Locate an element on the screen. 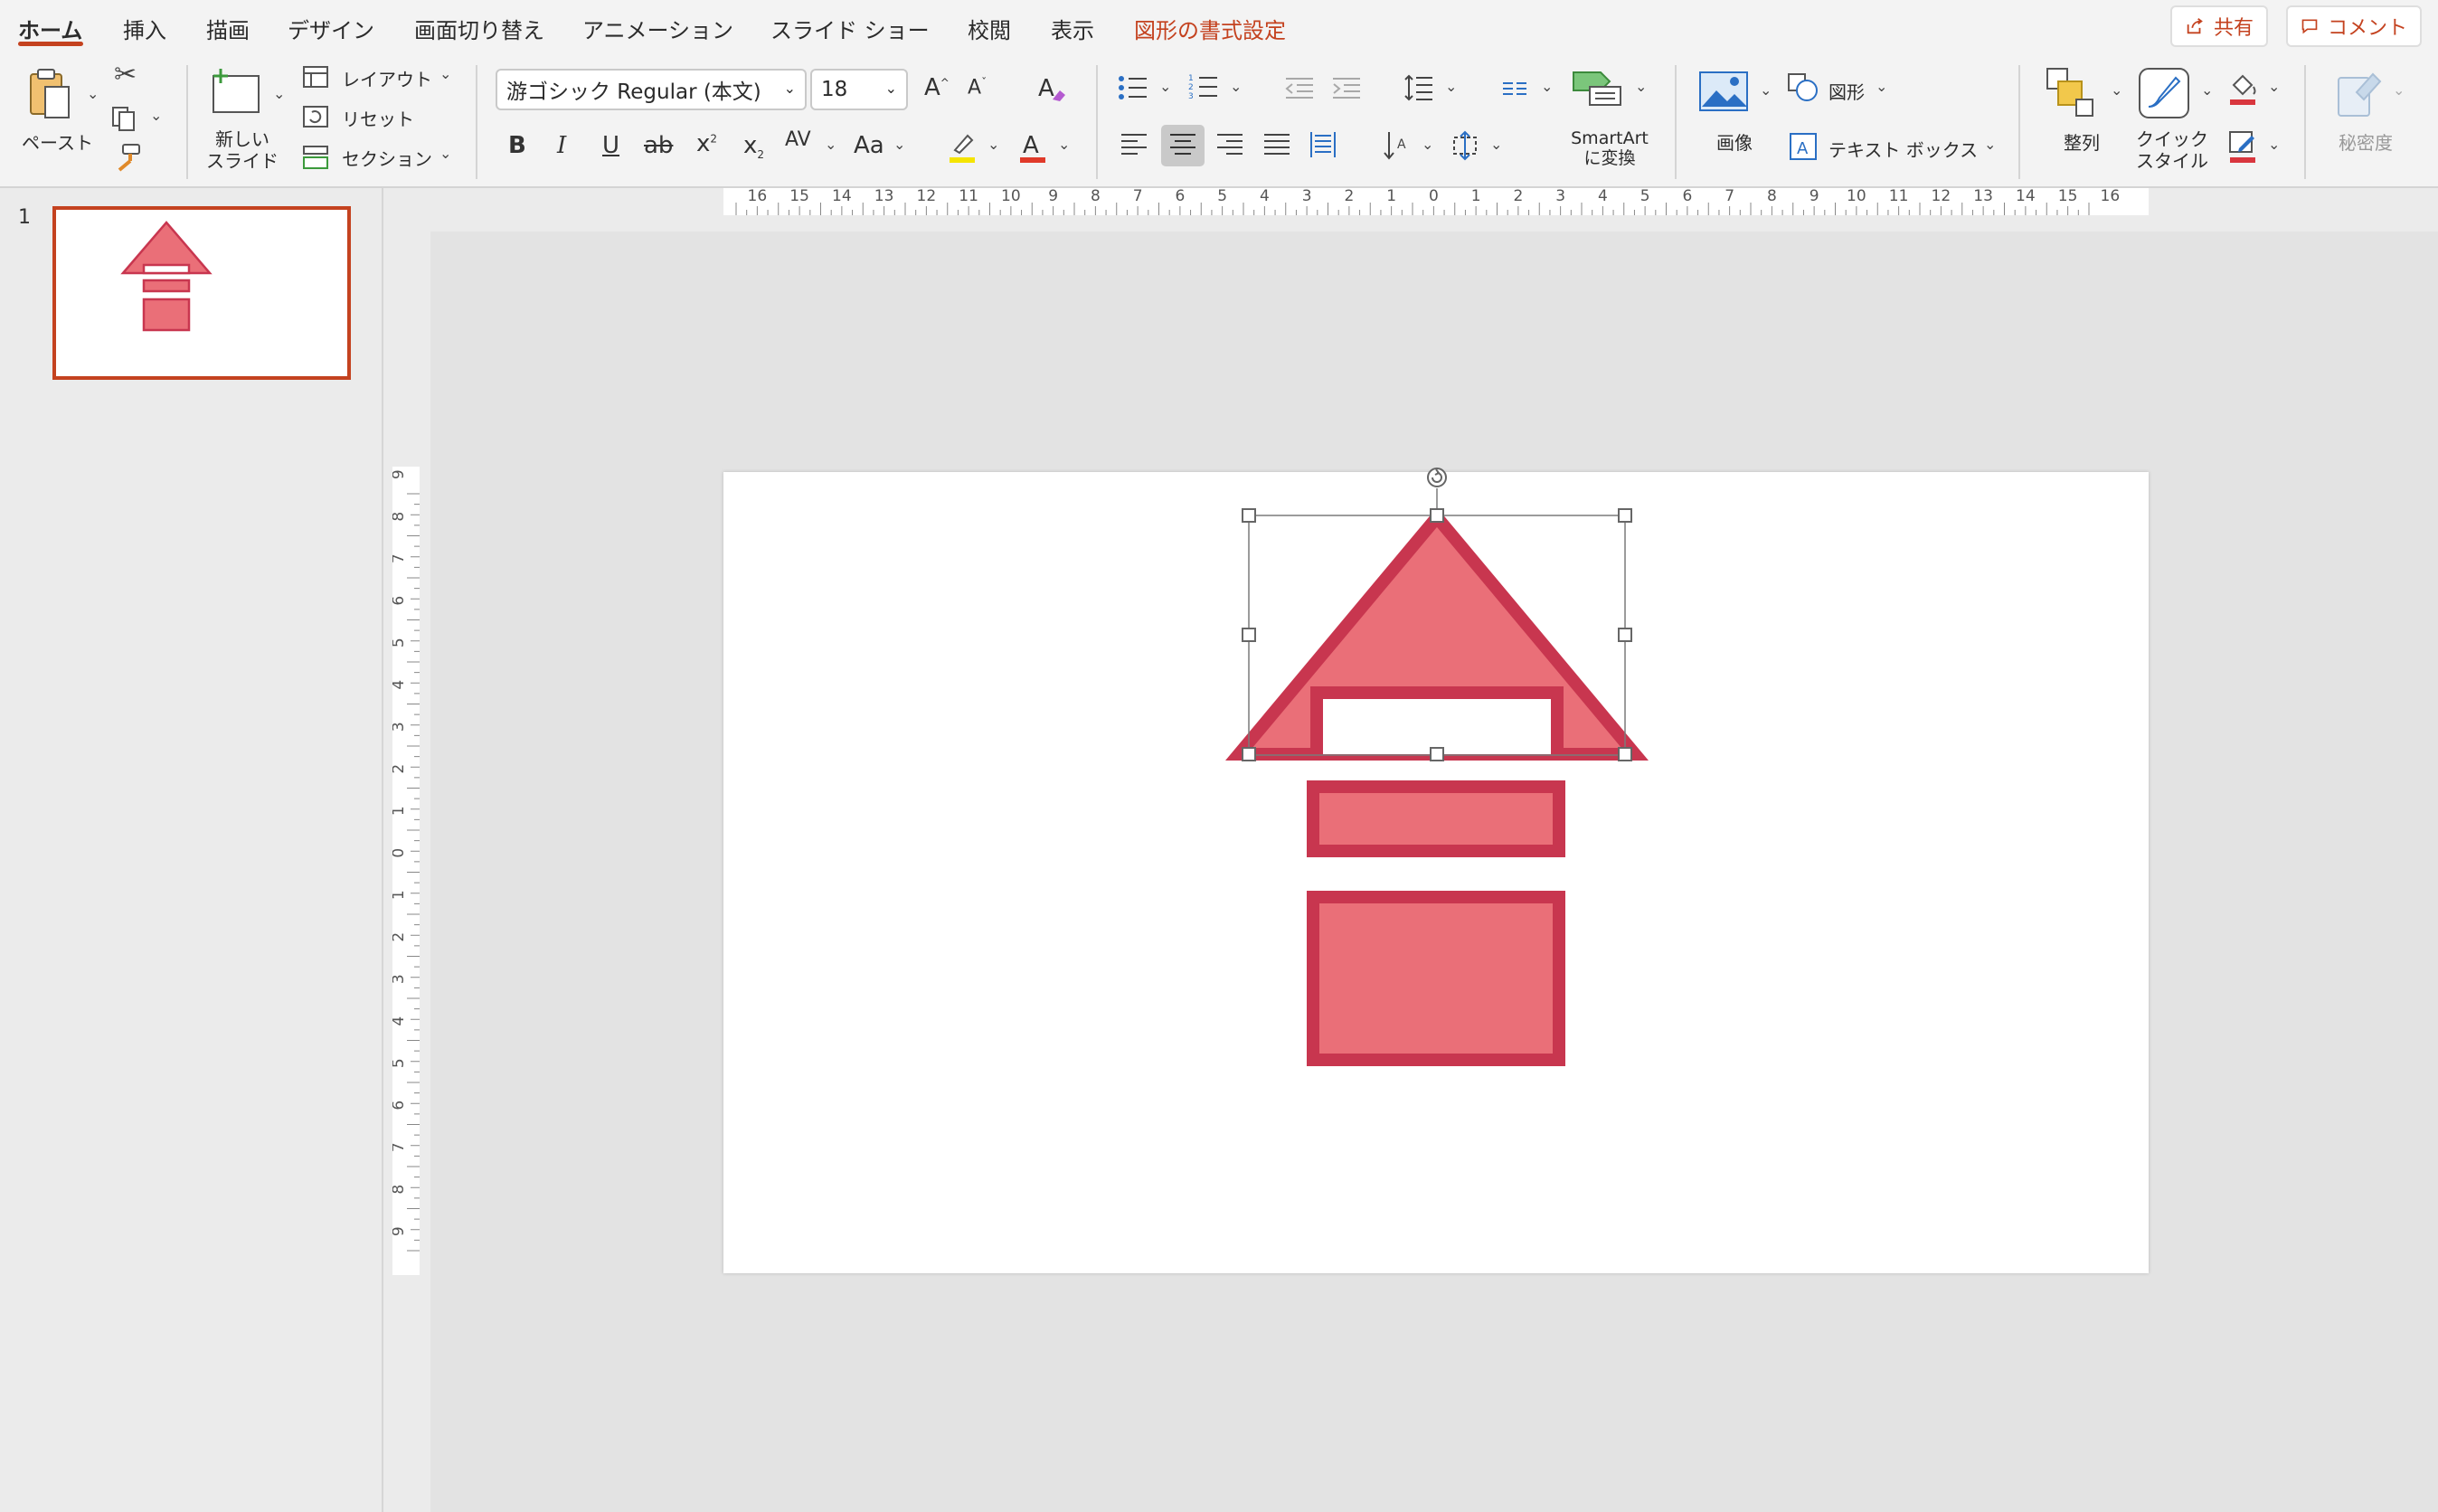 The width and height of the screenshot is (2438, 1512). numbering-icon: 123 is located at coordinates (1203, 86).